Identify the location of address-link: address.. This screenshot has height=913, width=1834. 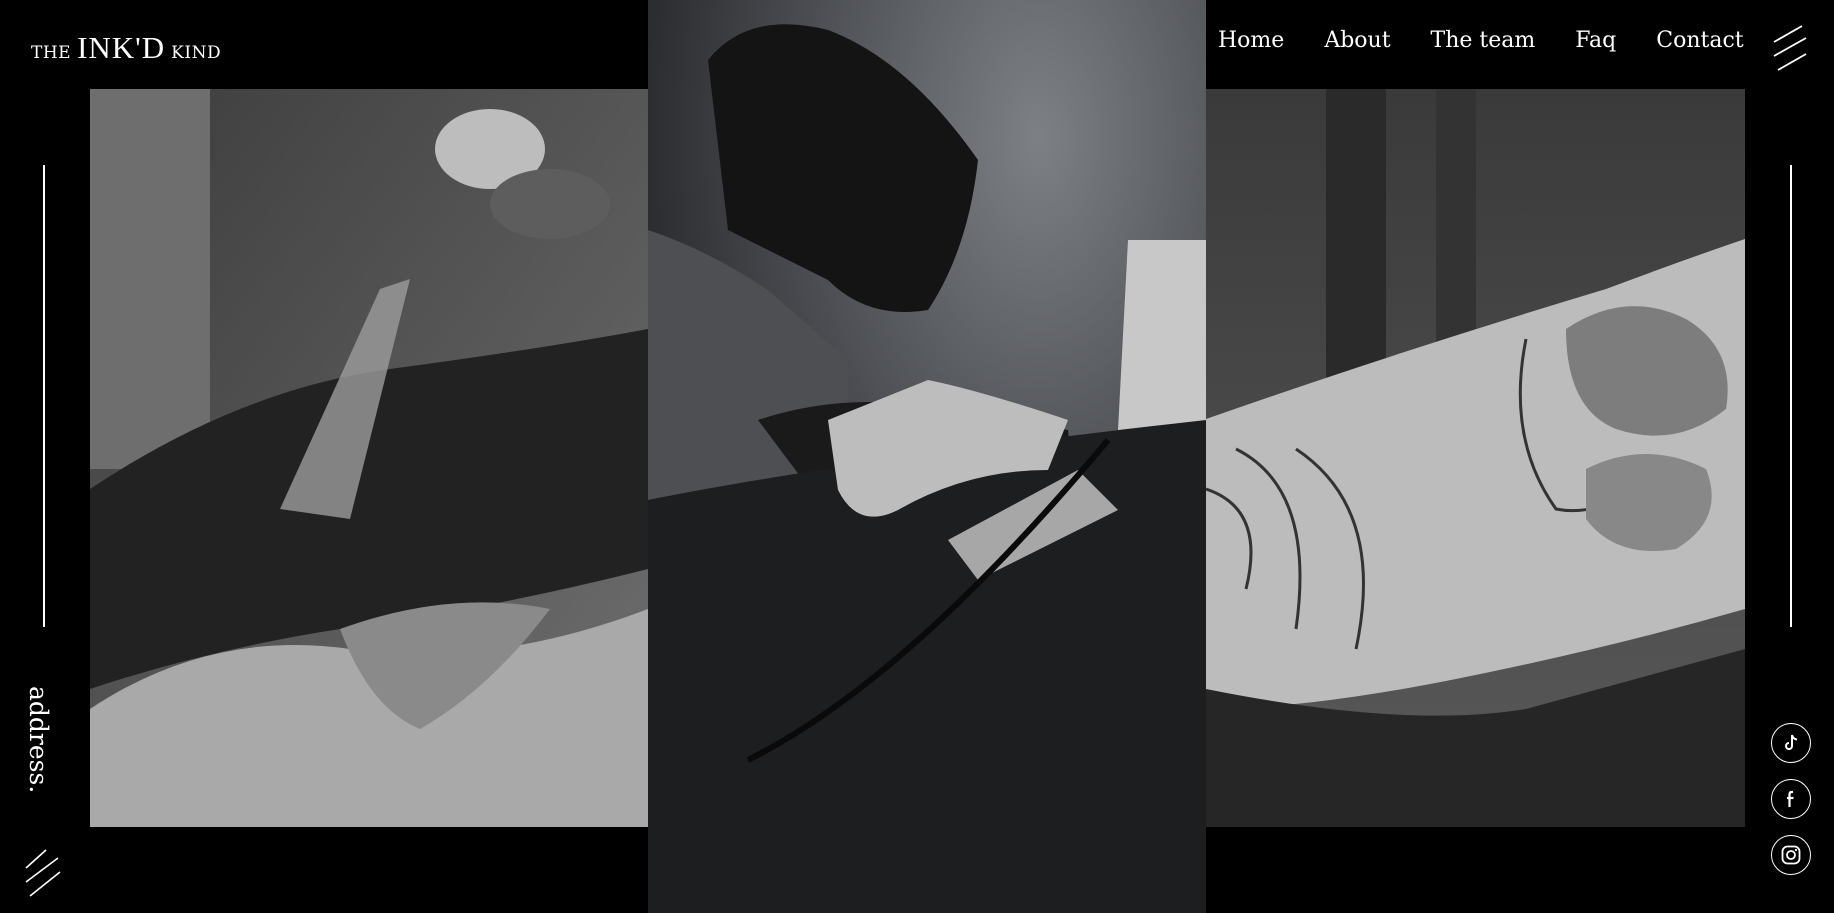
(38, 739).